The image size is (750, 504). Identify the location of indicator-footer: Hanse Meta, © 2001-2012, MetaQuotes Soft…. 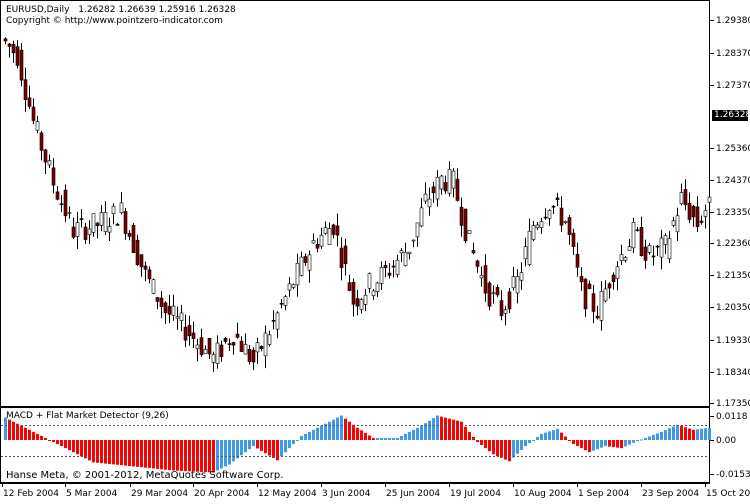
(144, 476).